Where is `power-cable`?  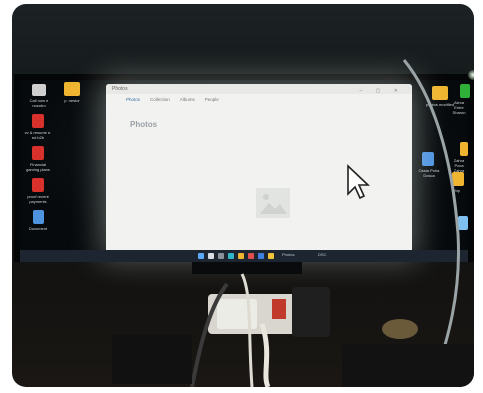 power-cable is located at coordinates (431, 223).